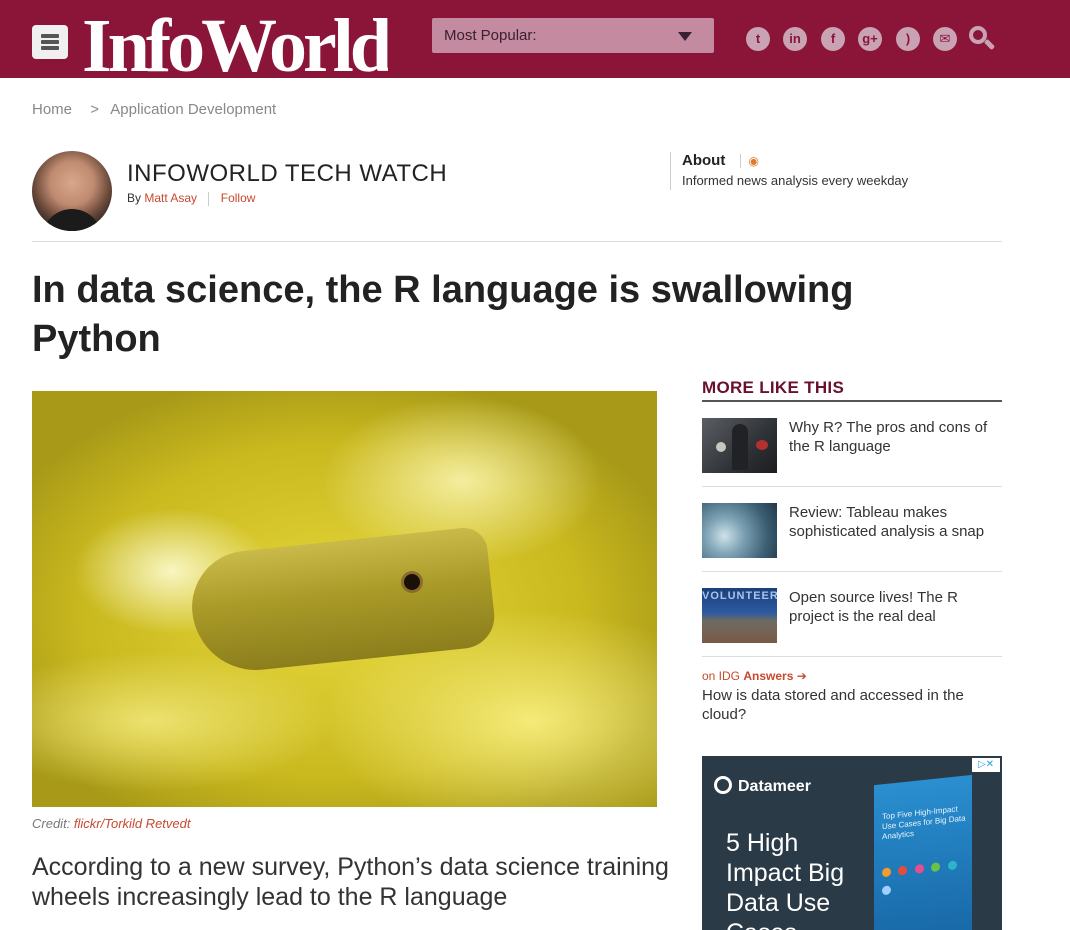  Describe the element at coordinates (801, 676) in the screenshot. I see `arrow-right-icon: ➔` at that location.